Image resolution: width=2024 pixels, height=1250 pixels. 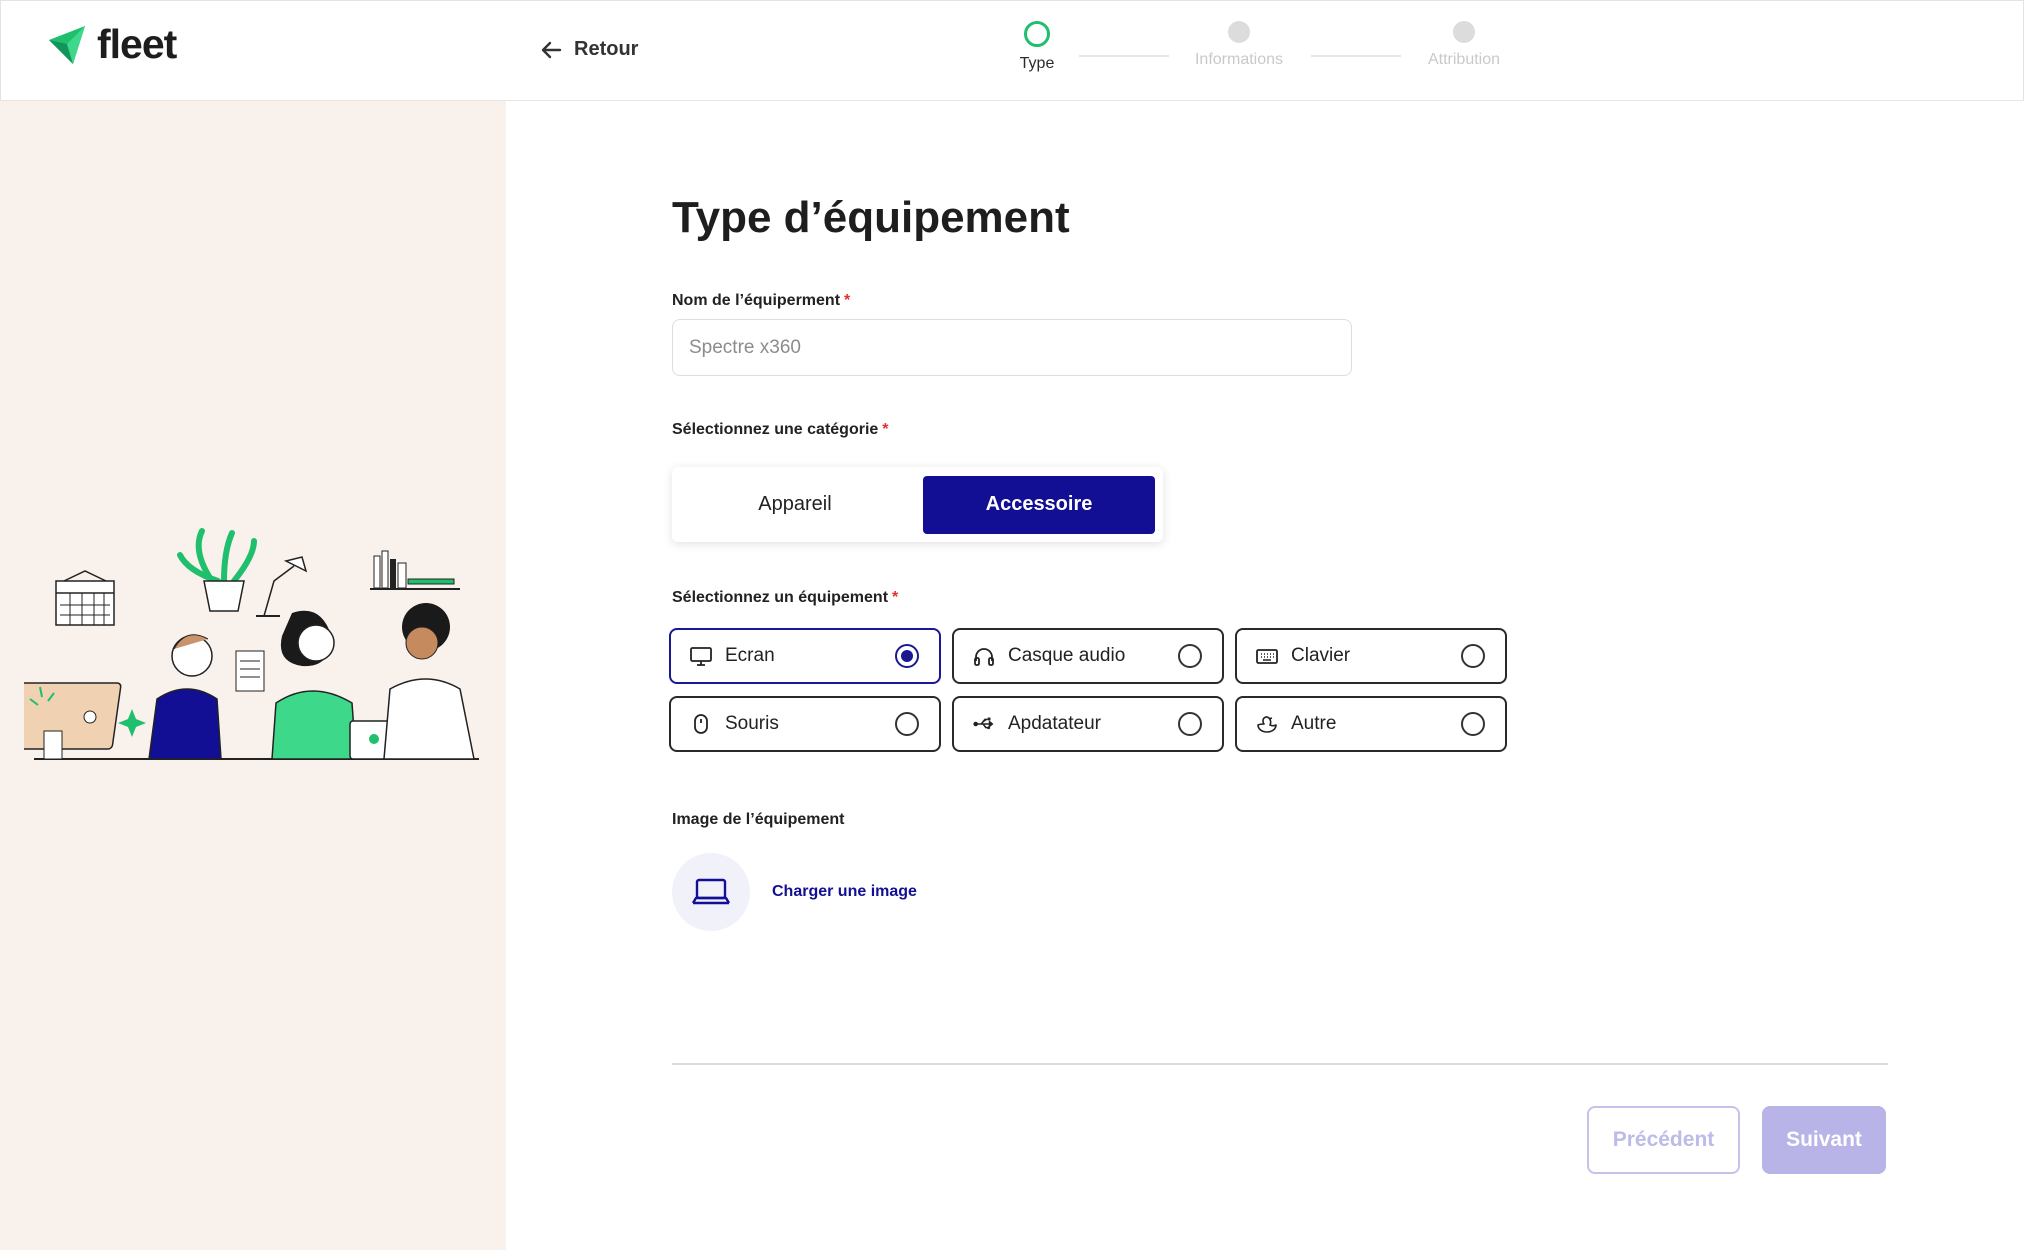 What do you see at coordinates (805, 656) in the screenshot?
I see `equipment-option-ecran: Ecran` at bounding box center [805, 656].